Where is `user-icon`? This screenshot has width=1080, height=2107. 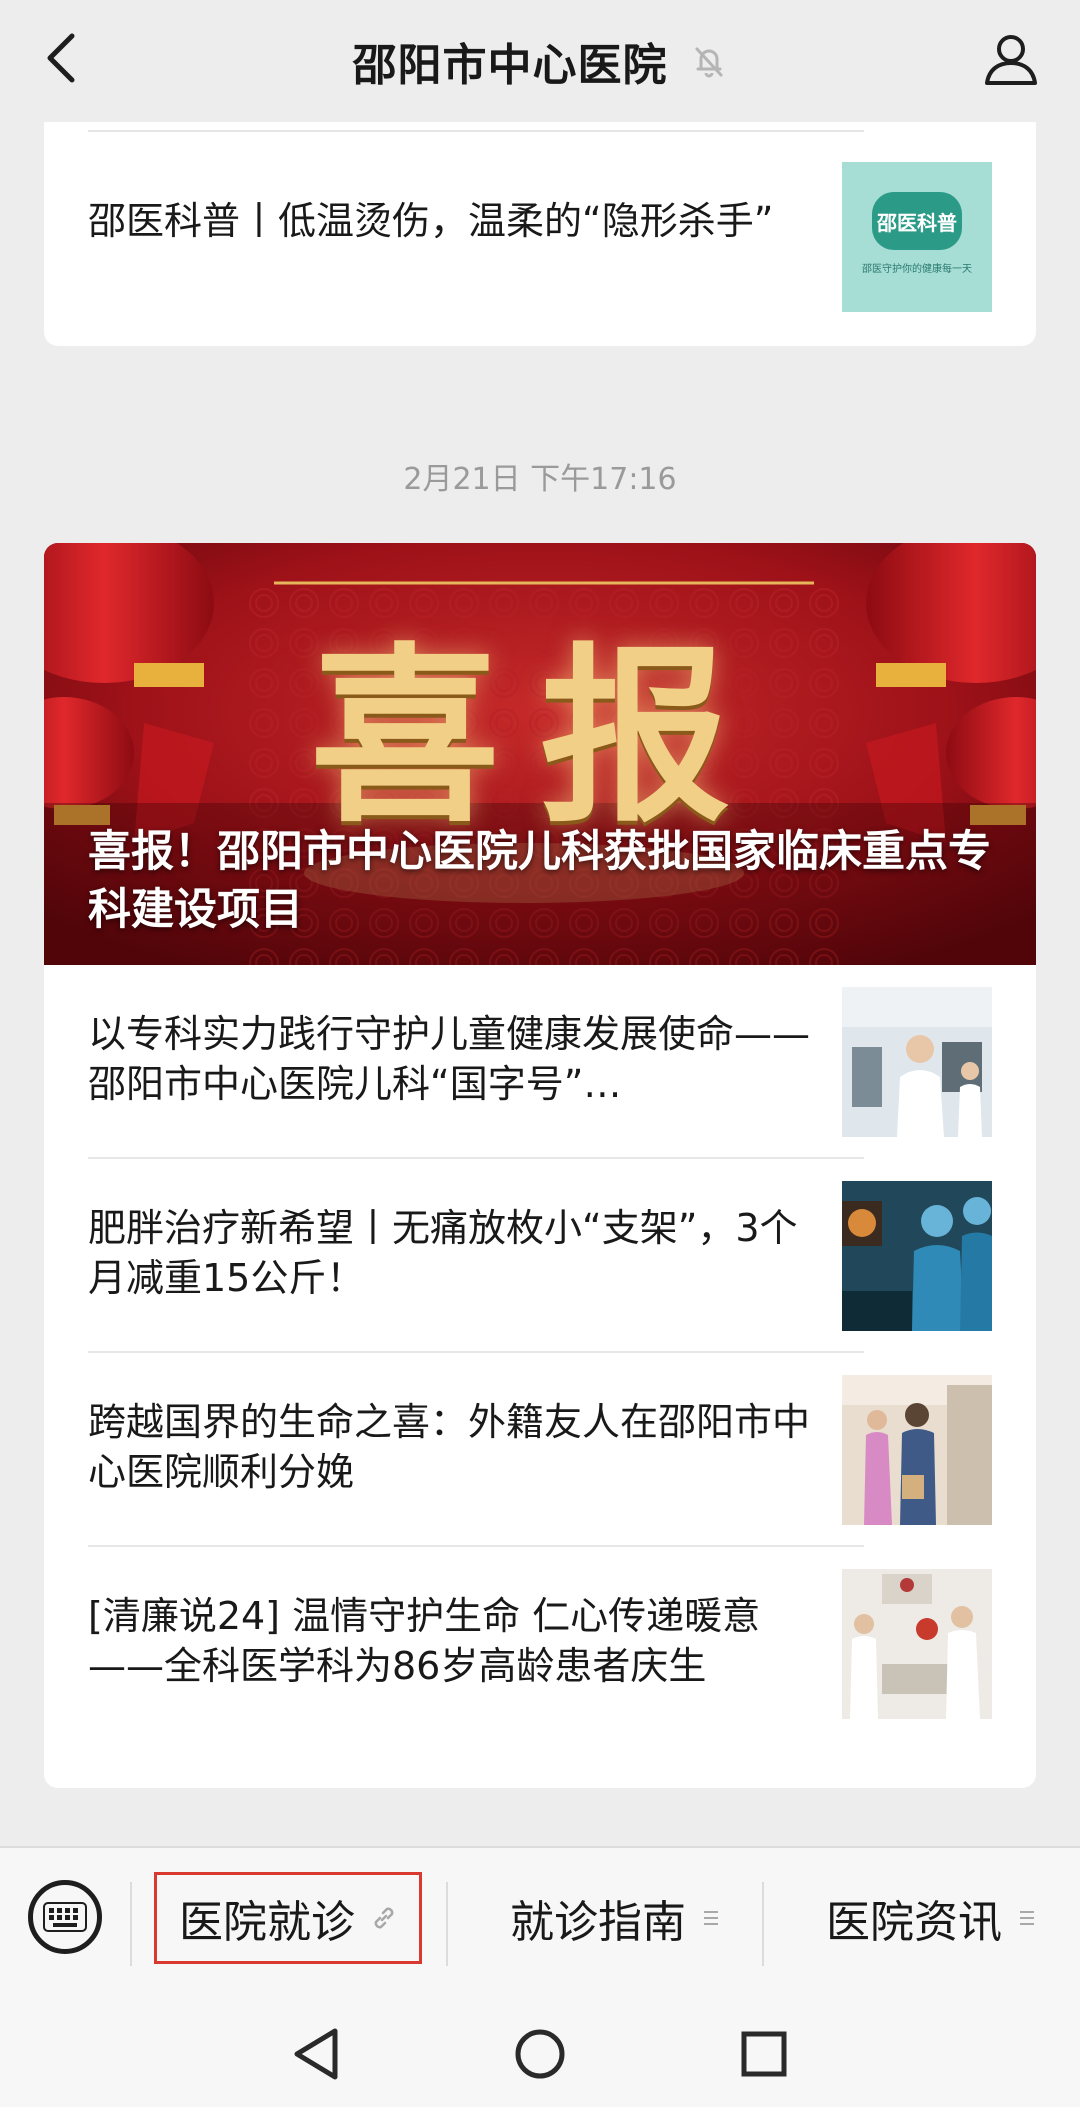
user-icon is located at coordinates (1011, 60).